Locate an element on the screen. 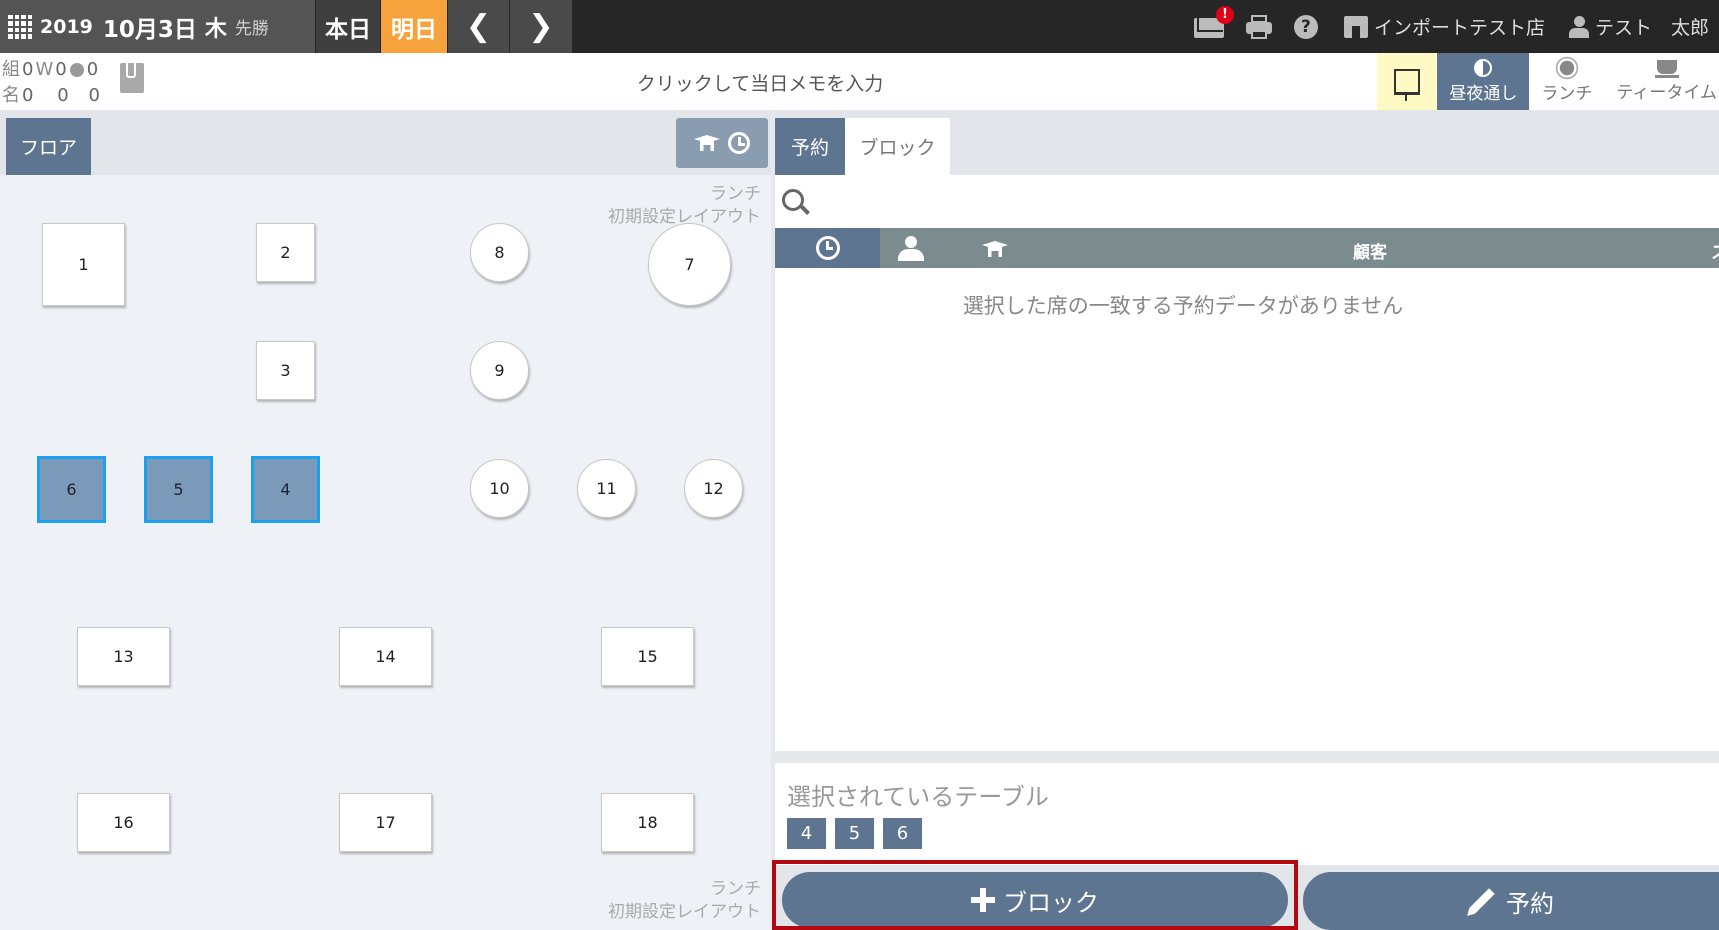  reservation-search is located at coordinates (1247, 201).